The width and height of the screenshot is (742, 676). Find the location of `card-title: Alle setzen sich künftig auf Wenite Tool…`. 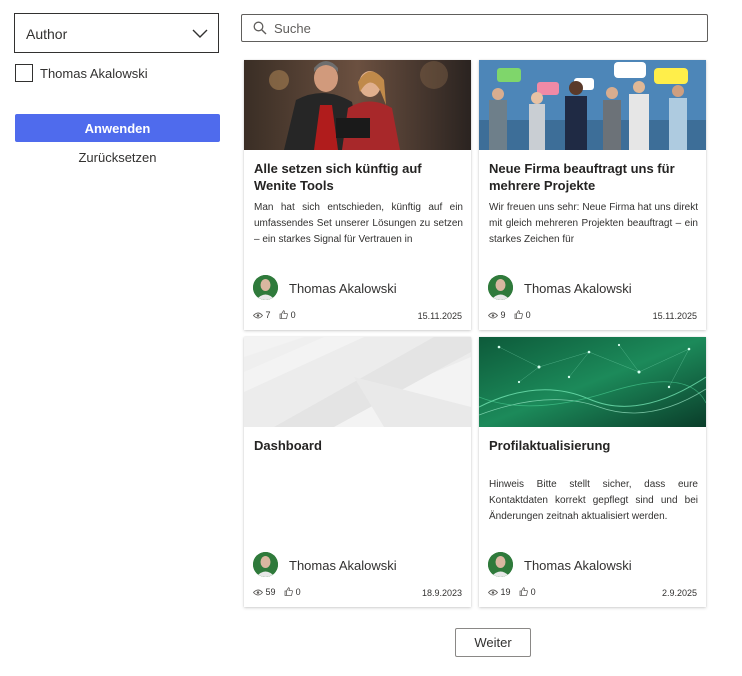

card-title: Alle setzen sich künftig auf Wenite Tool… is located at coordinates (338, 177).